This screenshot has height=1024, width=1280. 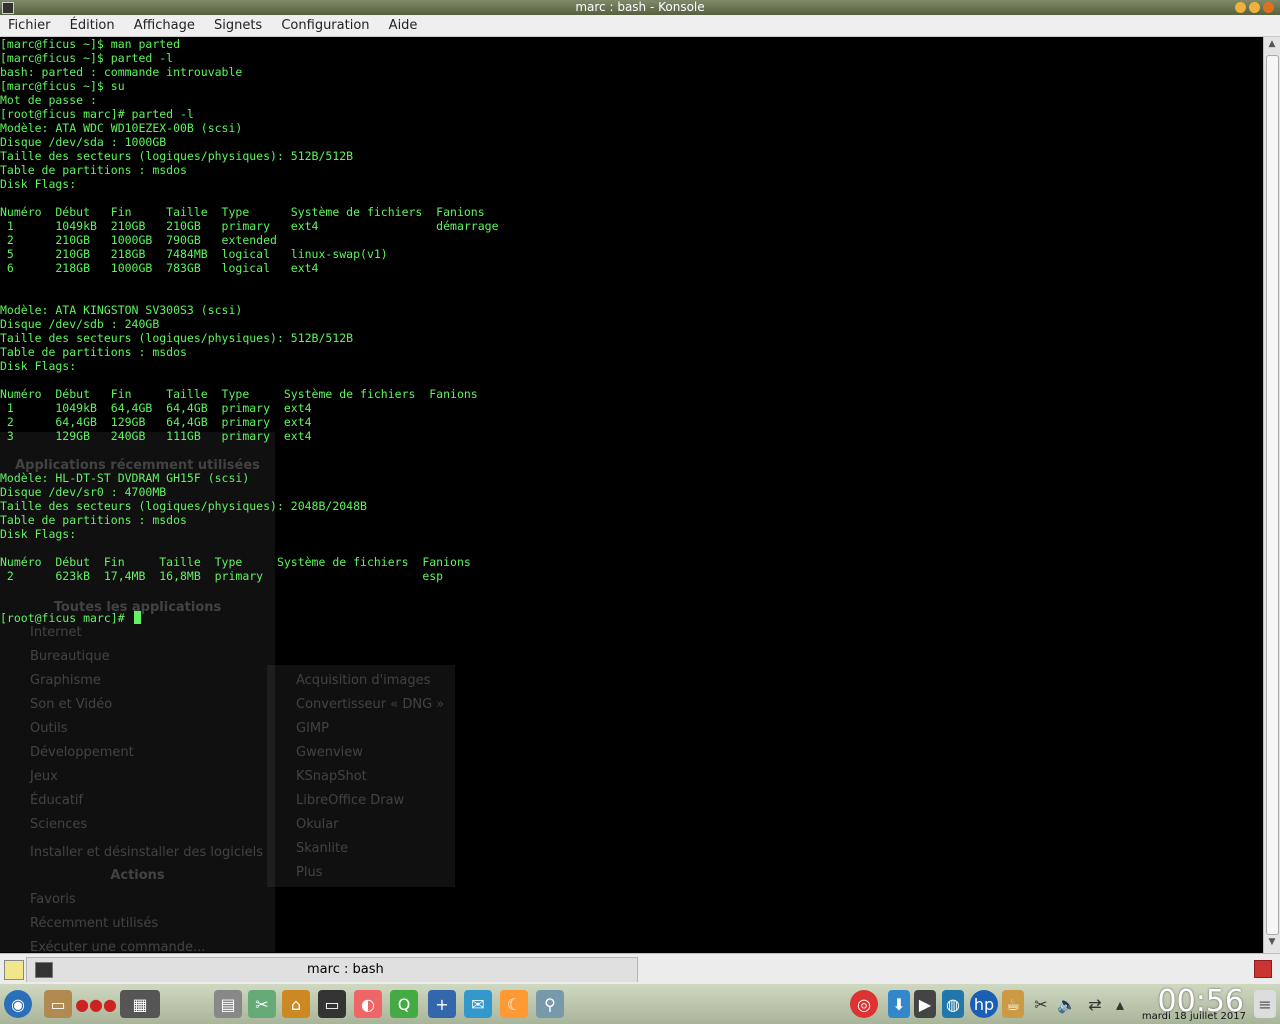 I want to click on download-icon: ⬇, so click(x=899, y=1004).